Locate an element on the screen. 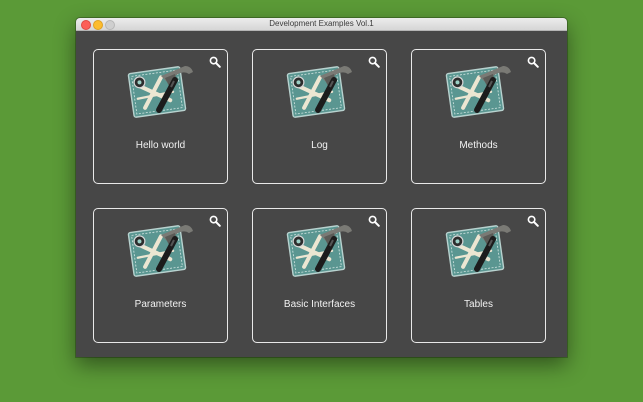 The image size is (643, 402). example-tile: Hello world is located at coordinates (160, 116).